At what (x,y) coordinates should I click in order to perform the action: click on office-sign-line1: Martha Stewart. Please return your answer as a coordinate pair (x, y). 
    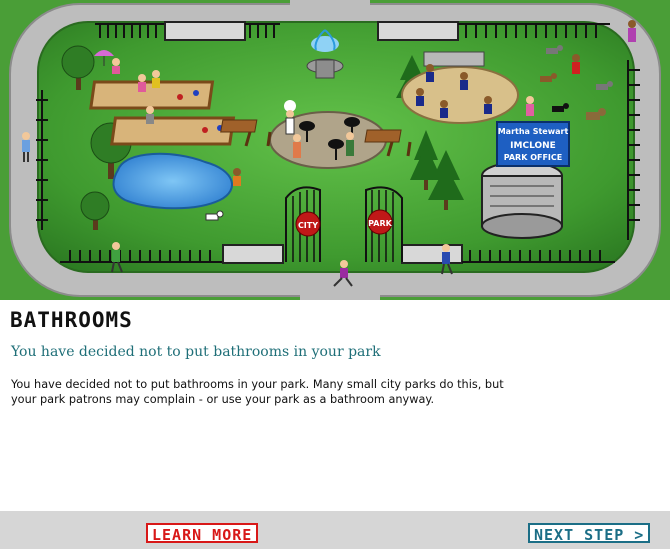
    Looking at the image, I should click on (533, 131).